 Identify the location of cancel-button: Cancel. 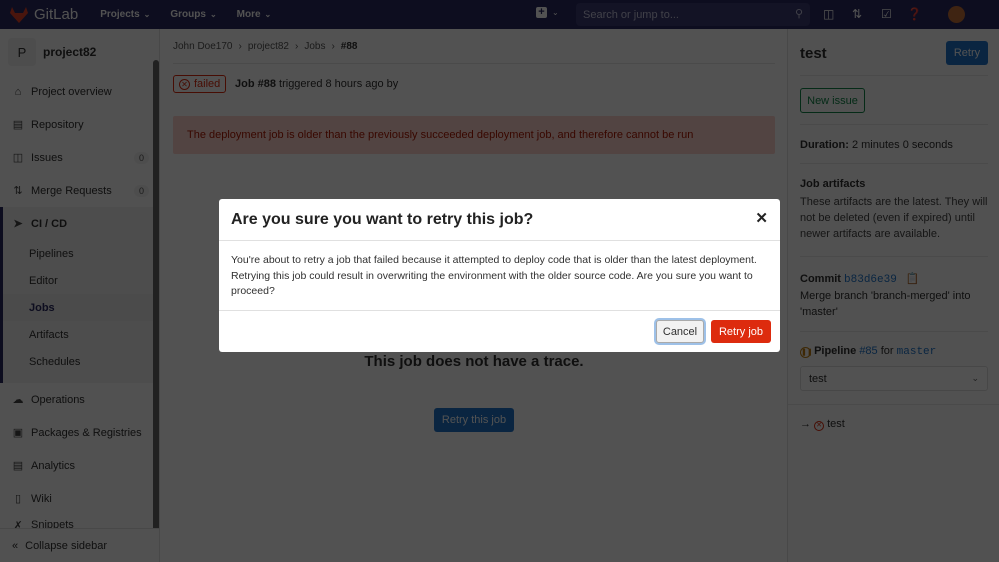
(680, 331).